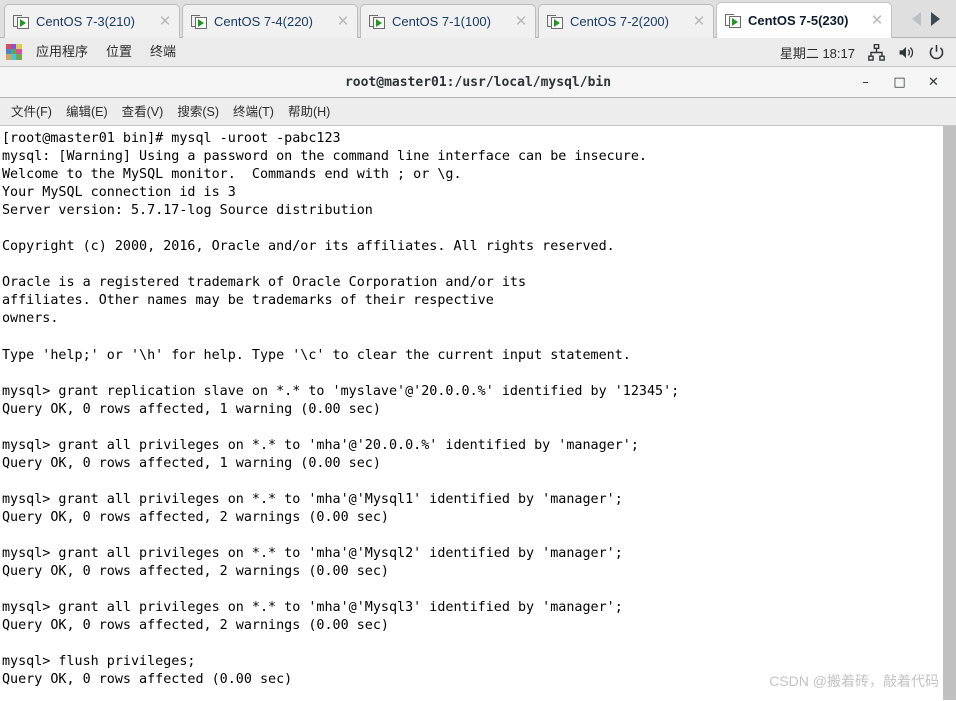 The width and height of the screenshot is (956, 701). I want to click on gnome-top-panel: 应用程序 位置 终端 星期二 18:17, so click(478, 52).